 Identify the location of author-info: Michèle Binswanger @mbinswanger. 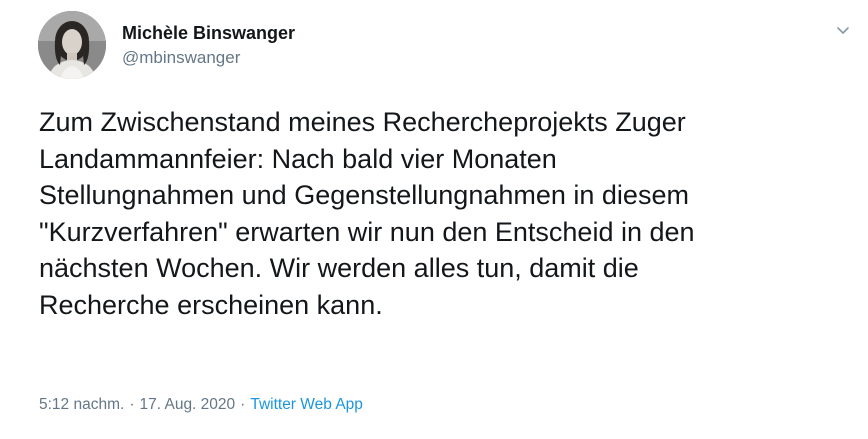
(208, 45).